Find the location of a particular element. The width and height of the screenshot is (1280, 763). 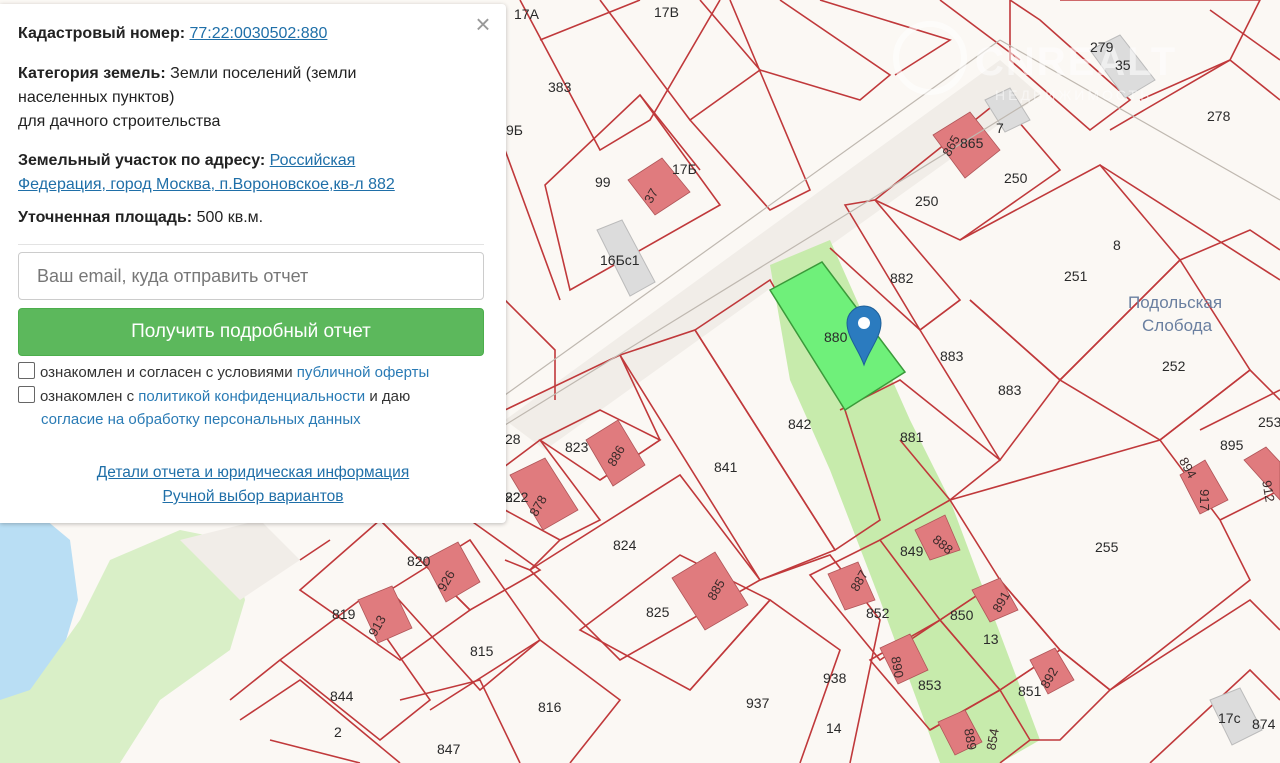

close-icon: × is located at coordinates (483, 24).